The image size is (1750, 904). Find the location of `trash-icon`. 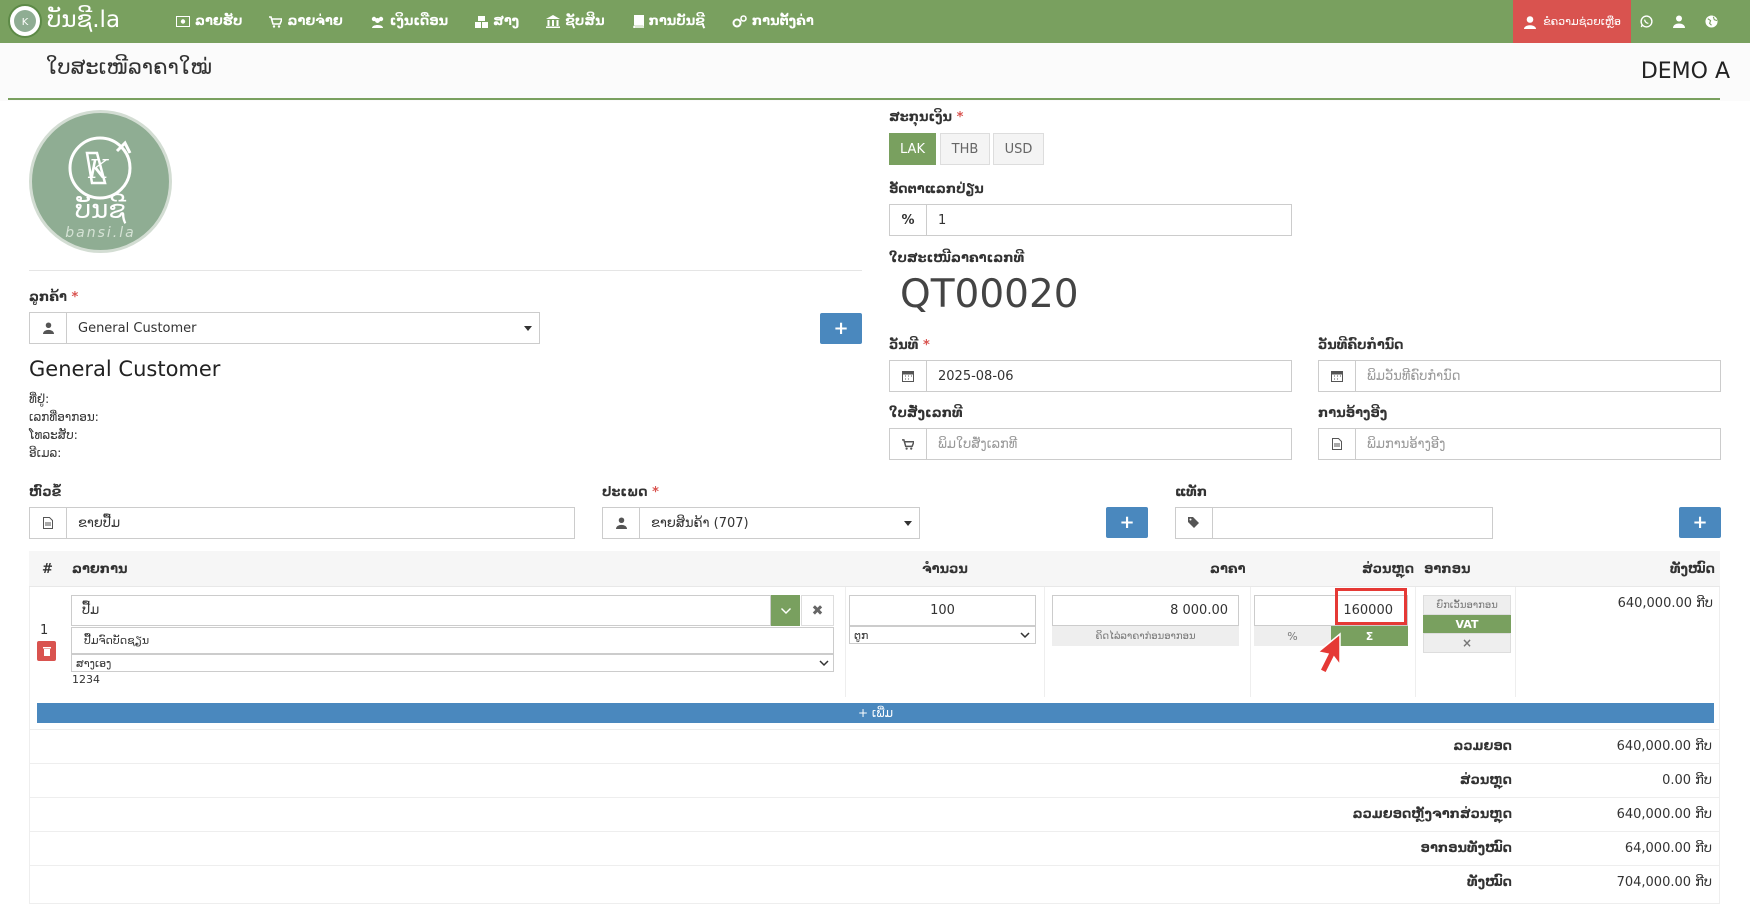

trash-icon is located at coordinates (46, 651).